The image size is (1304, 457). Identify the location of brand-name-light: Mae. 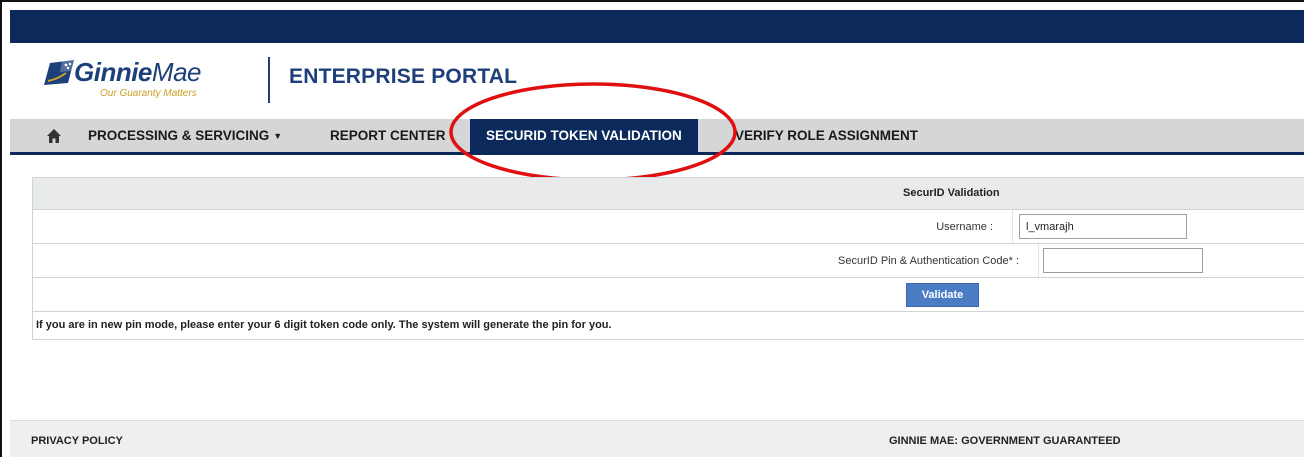
(176, 72).